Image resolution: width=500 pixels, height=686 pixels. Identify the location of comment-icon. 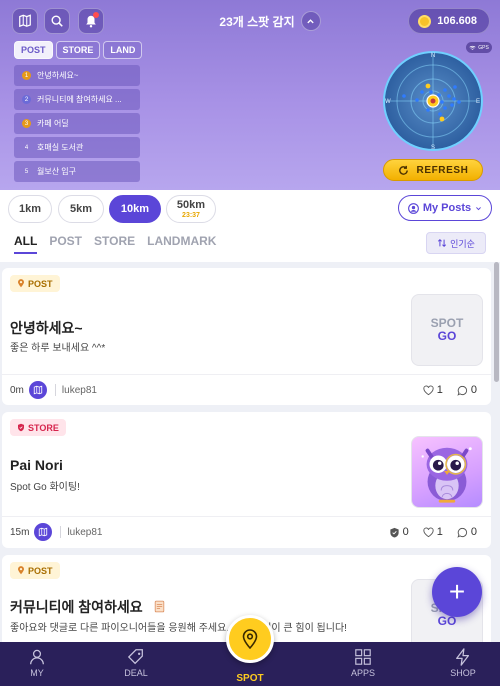
(462, 532).